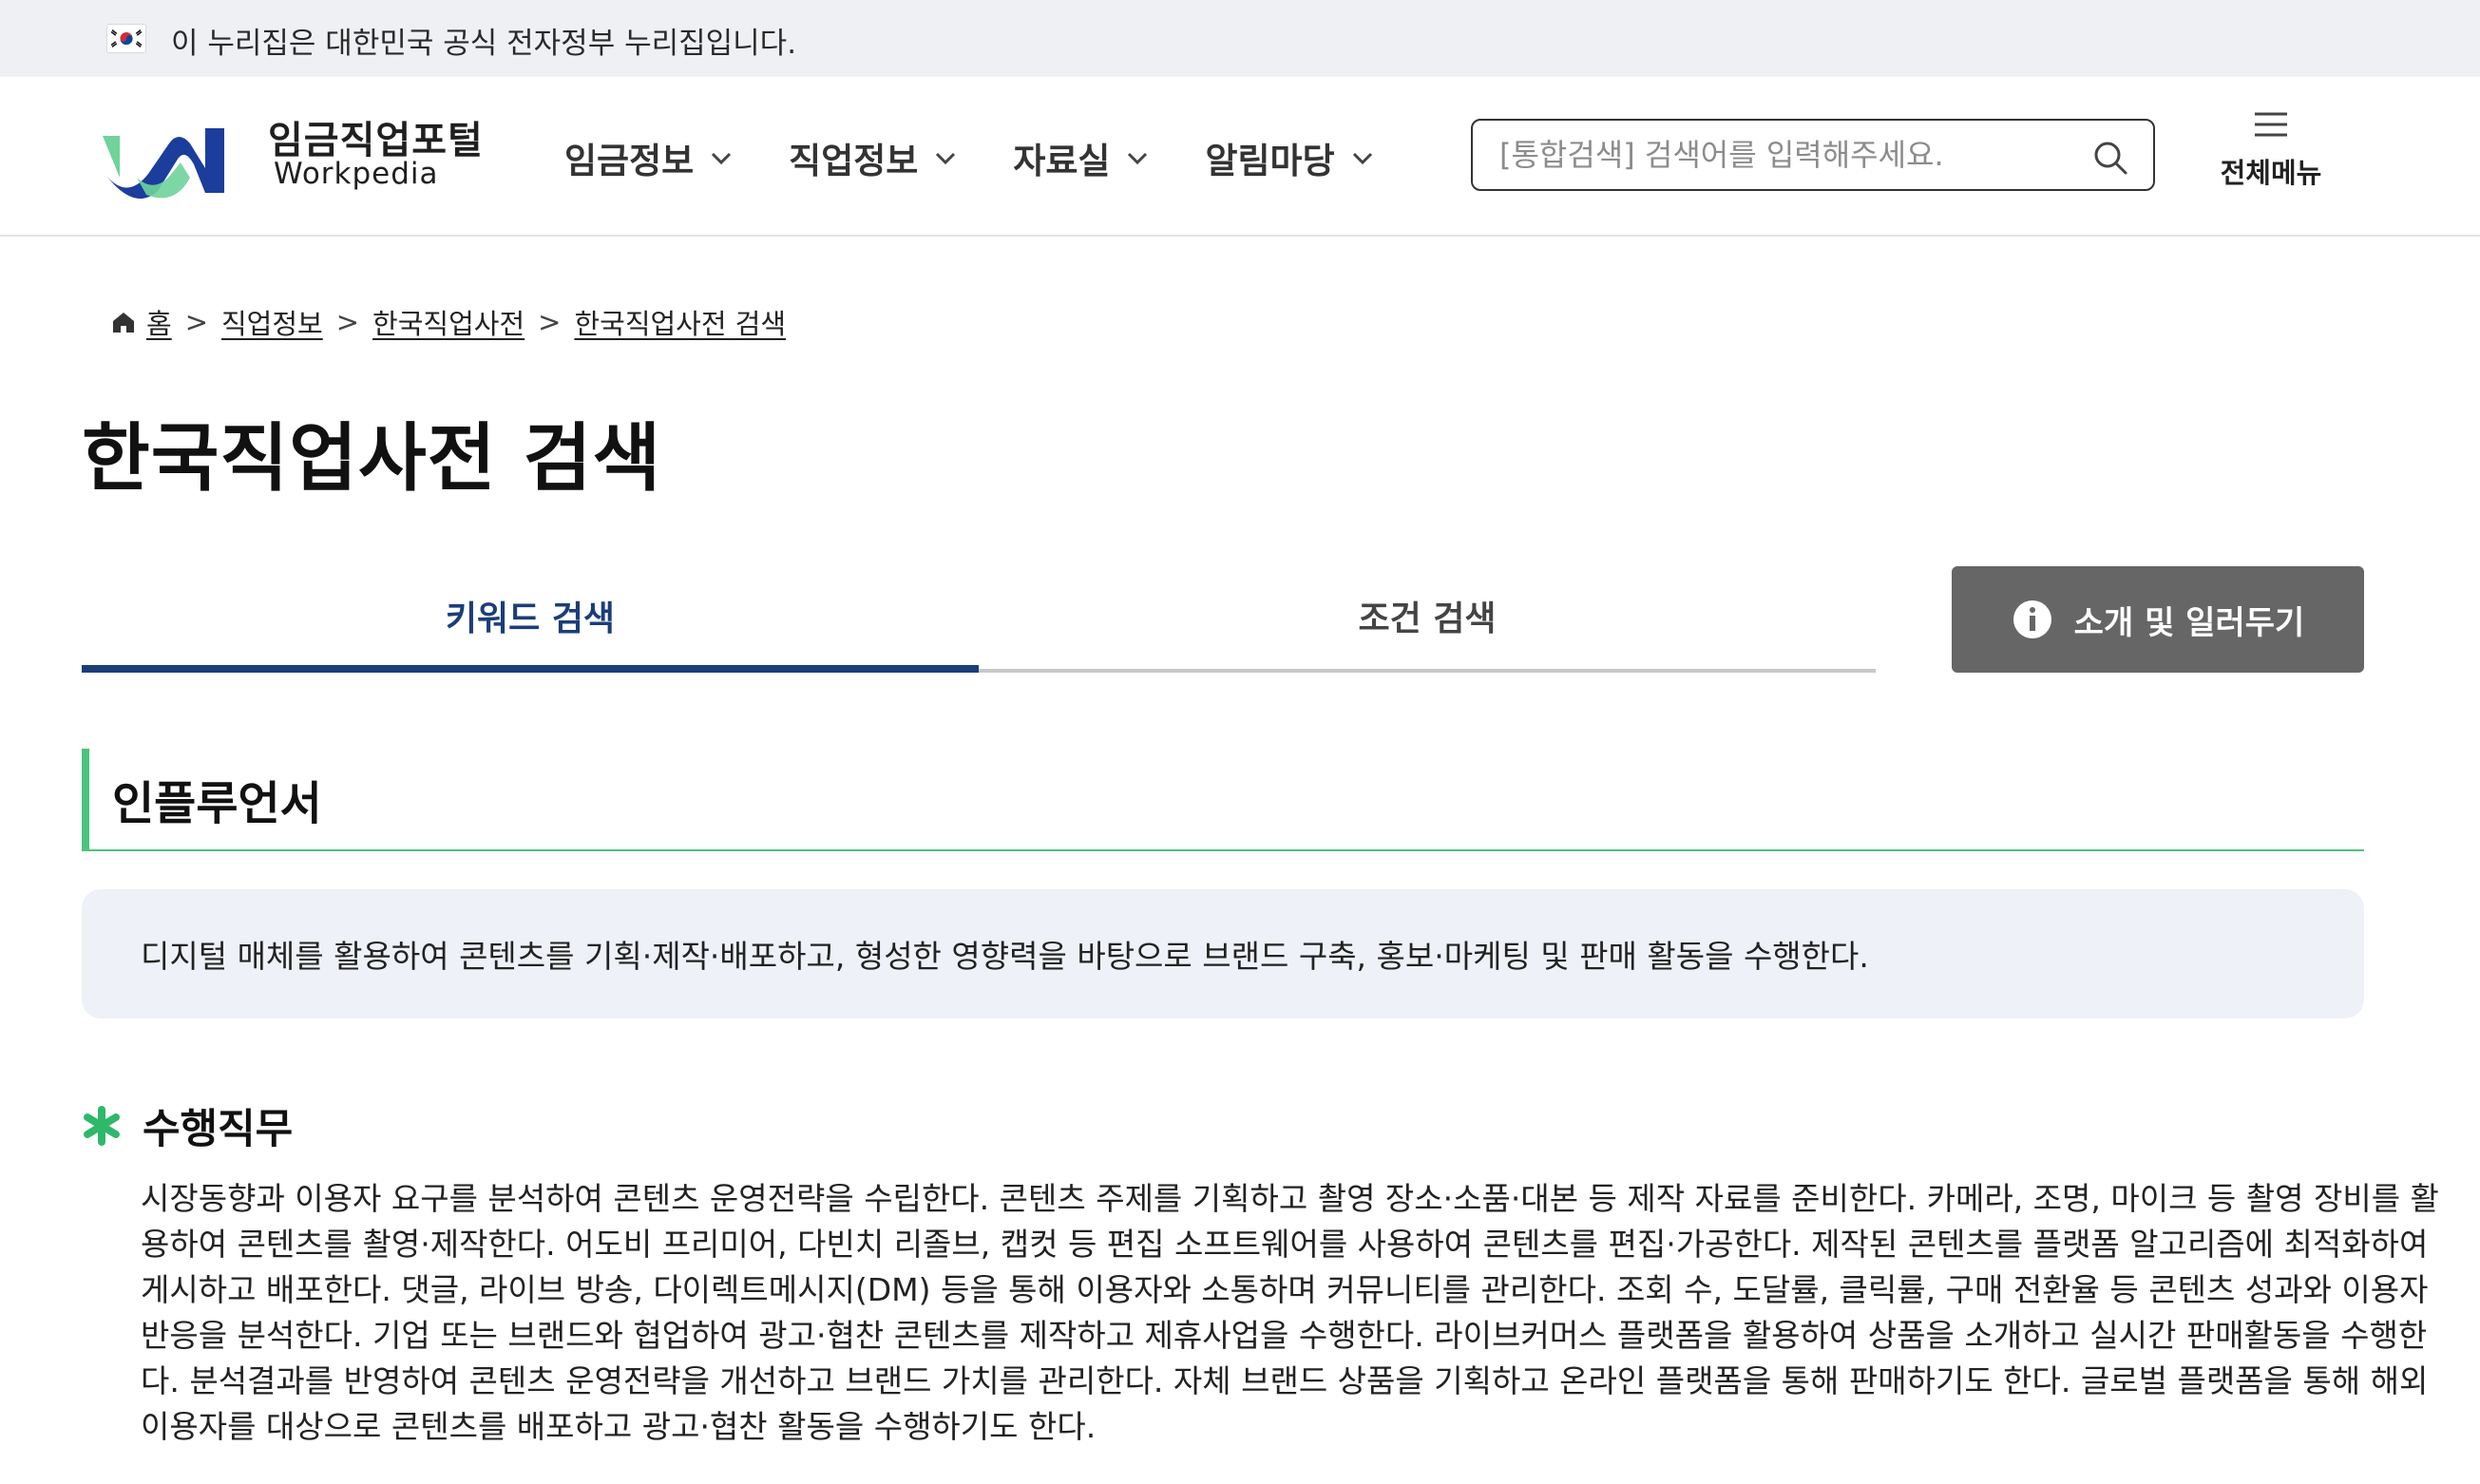 The height and width of the screenshot is (1484, 2480). What do you see at coordinates (1223, 800) in the screenshot?
I see `job-heading: 인플루언서` at bounding box center [1223, 800].